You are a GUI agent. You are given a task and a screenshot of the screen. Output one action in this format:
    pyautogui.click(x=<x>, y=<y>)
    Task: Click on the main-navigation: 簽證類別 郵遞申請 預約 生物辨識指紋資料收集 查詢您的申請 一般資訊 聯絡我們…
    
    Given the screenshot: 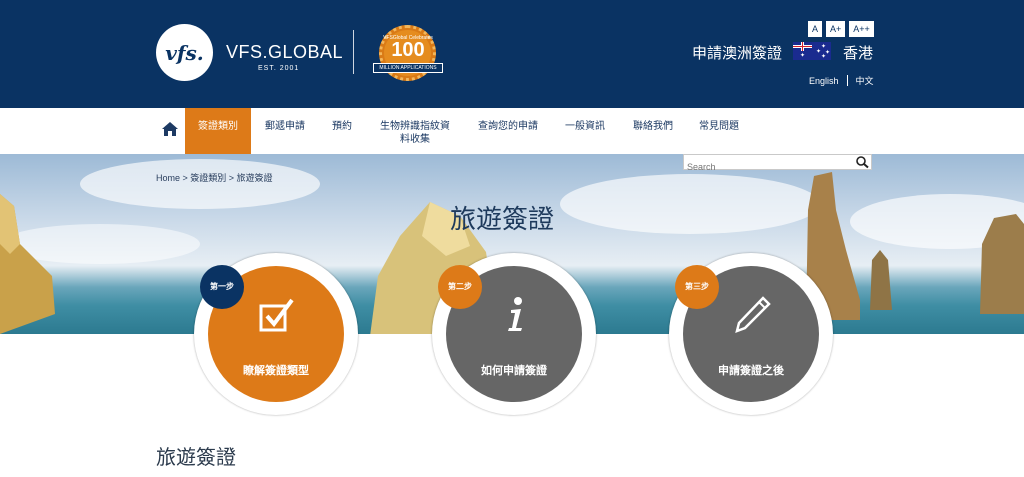 What is the action you would take?
    pyautogui.click(x=512, y=131)
    